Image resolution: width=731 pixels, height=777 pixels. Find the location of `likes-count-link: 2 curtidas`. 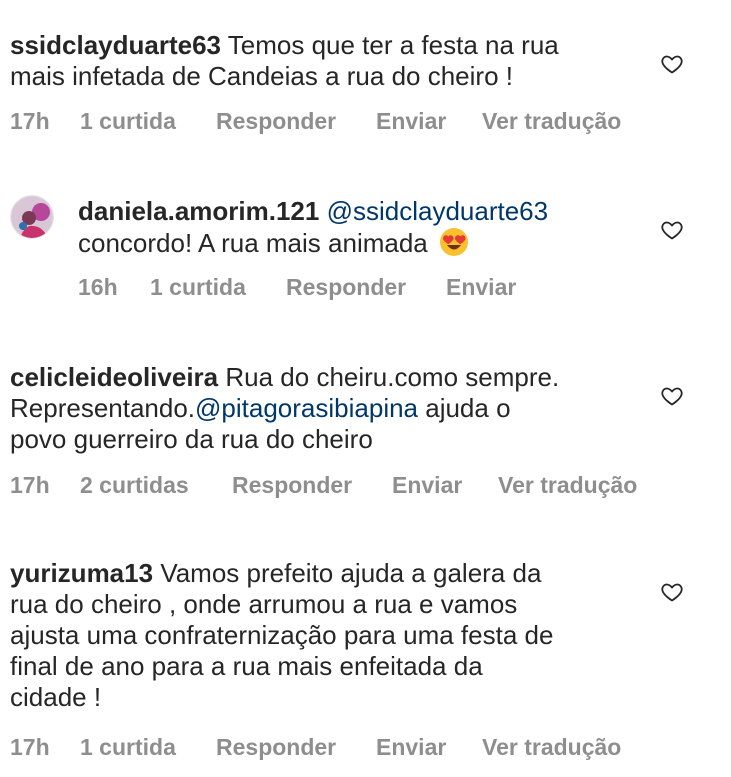

likes-count-link: 2 curtidas is located at coordinates (156, 485).